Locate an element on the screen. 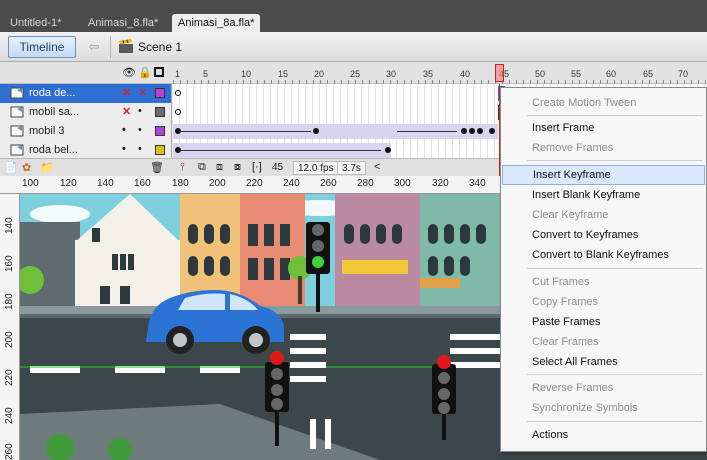  menu-item-paste-frames: Paste Frames is located at coordinates (603, 322).